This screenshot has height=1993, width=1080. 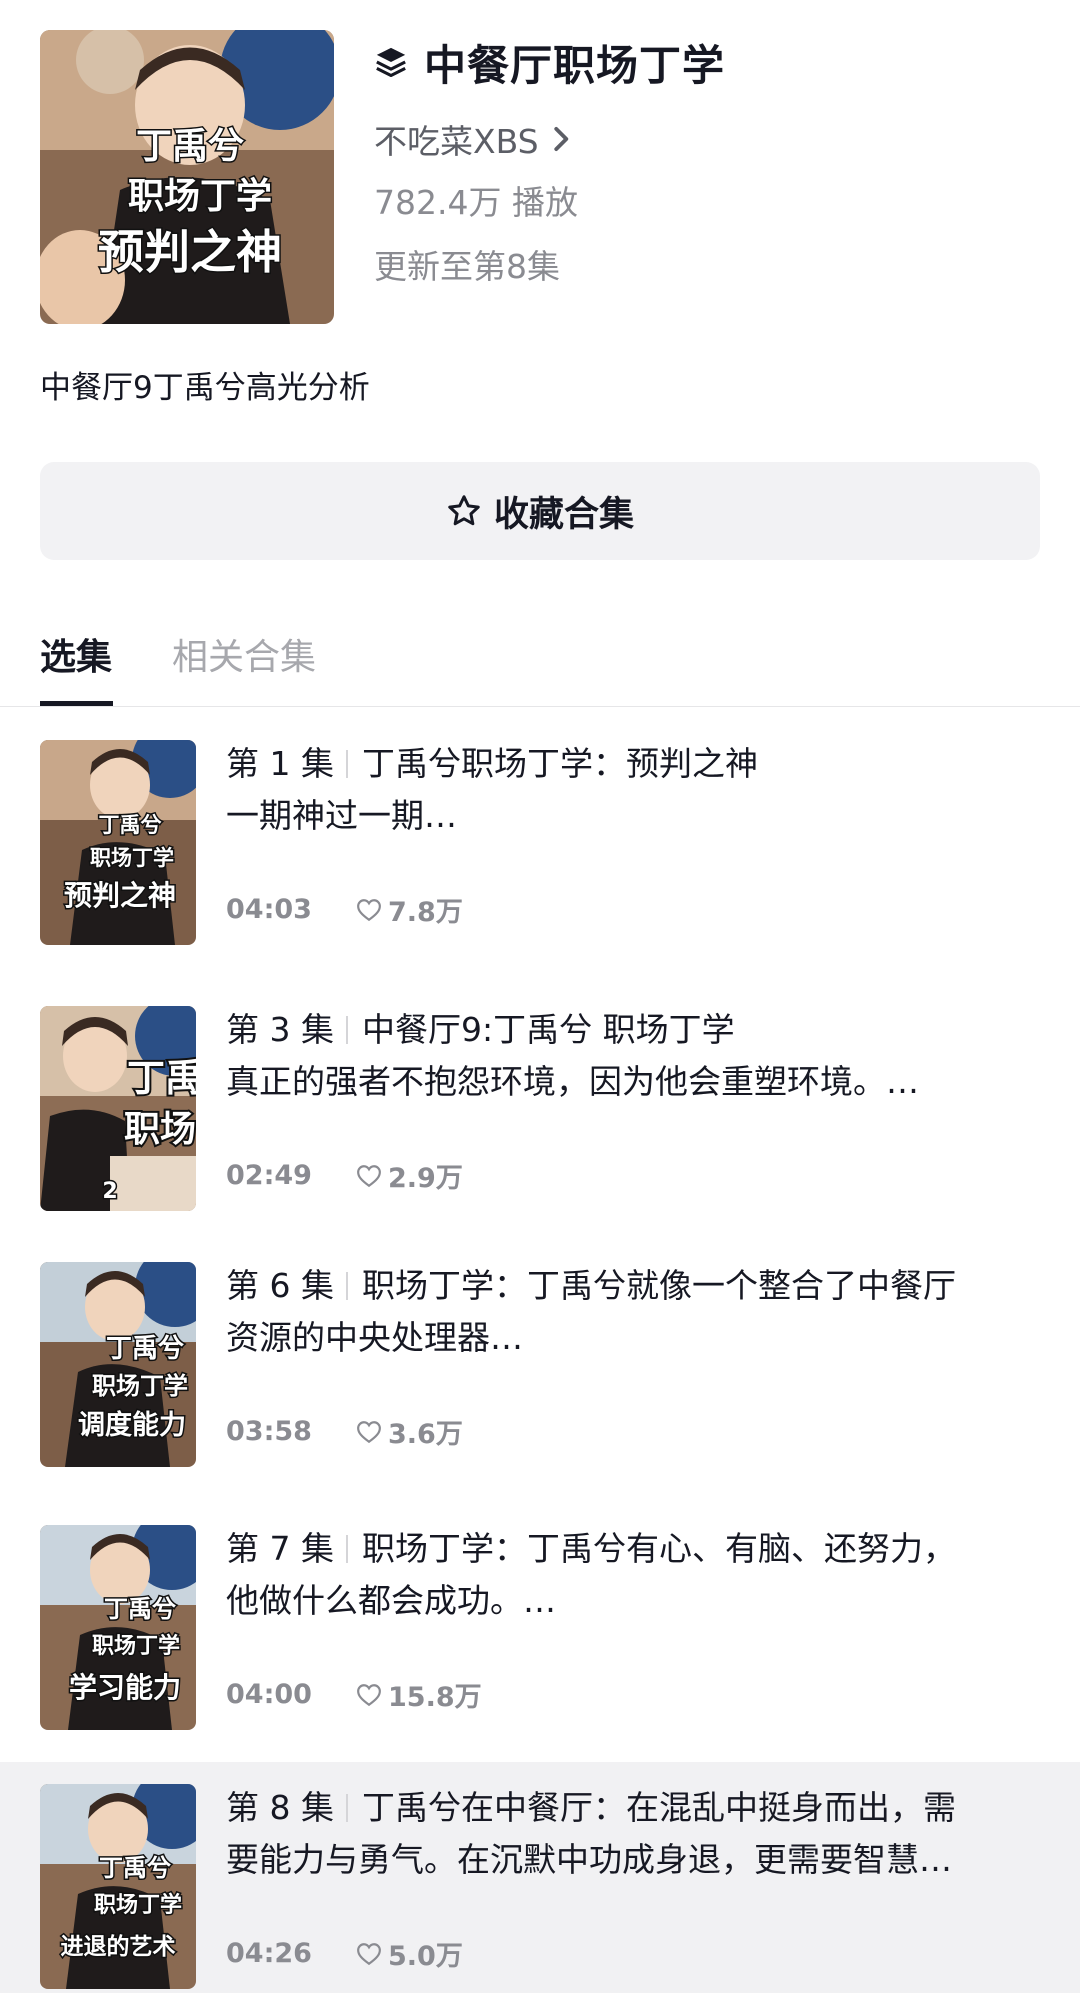 What do you see at coordinates (425, 912) in the screenshot?
I see `likes-count: 7.8万` at bounding box center [425, 912].